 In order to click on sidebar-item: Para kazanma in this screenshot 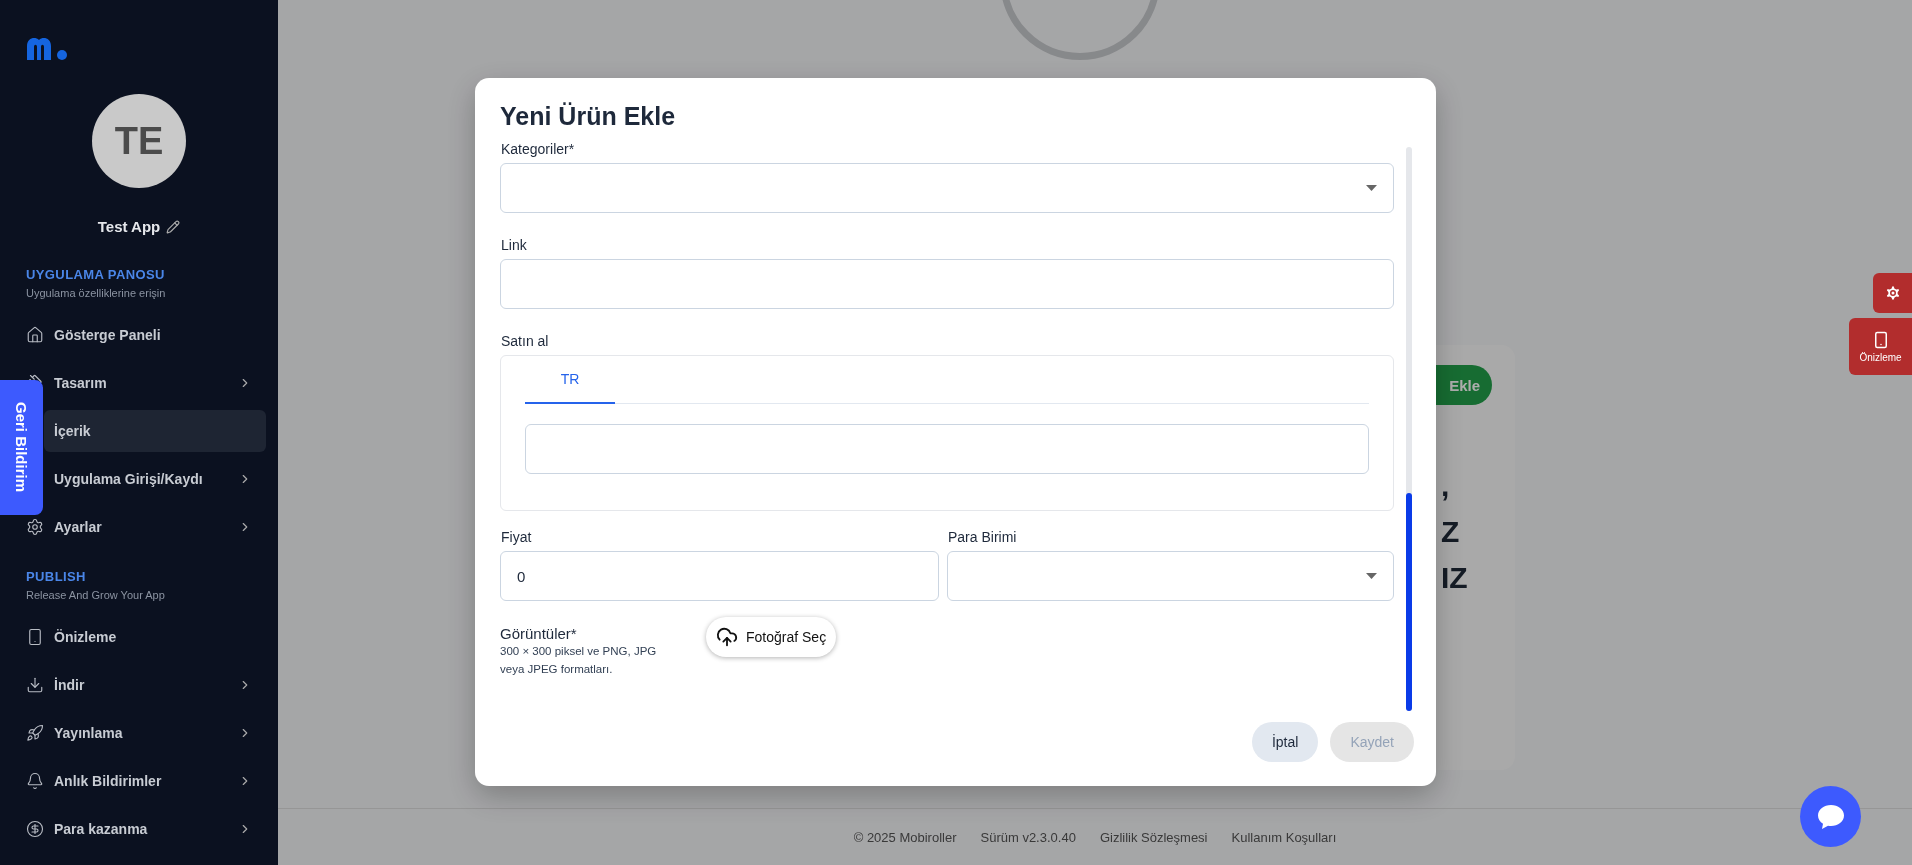, I will do `click(155, 829)`.